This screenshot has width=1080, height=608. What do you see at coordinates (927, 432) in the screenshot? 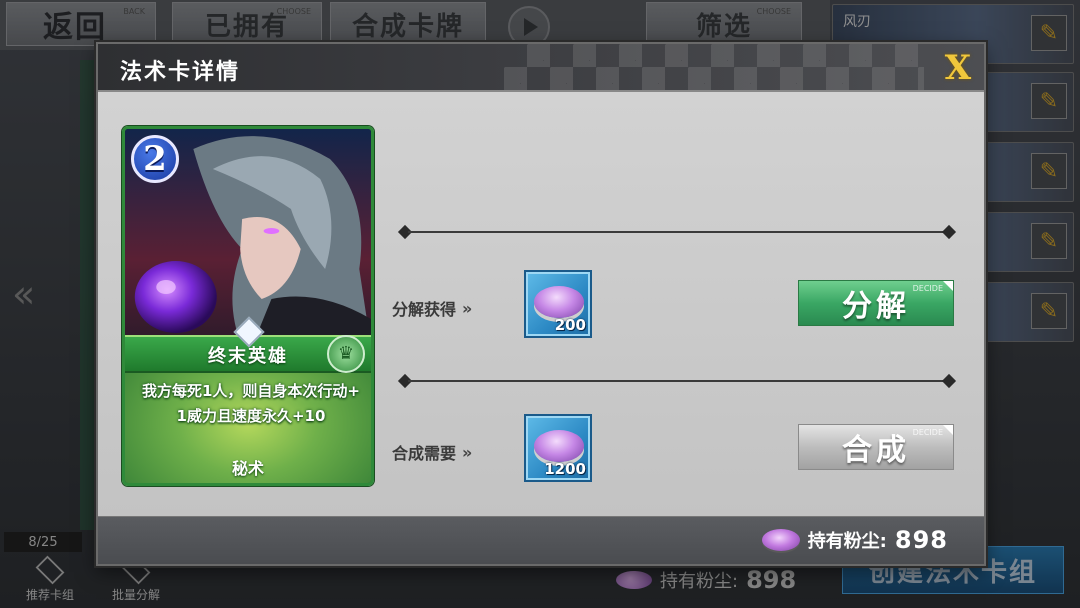
I see `craft-button-tag: DECIDE` at bounding box center [927, 432].